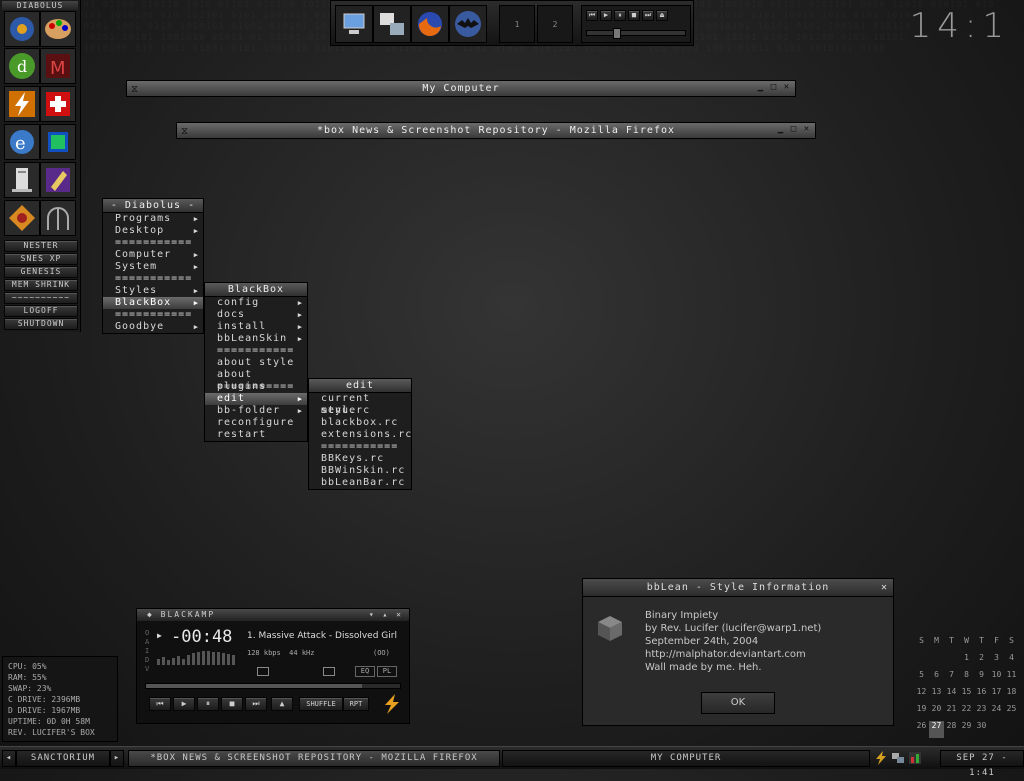  What do you see at coordinates (22, 29) in the screenshot?
I see `media-player-icon` at bounding box center [22, 29].